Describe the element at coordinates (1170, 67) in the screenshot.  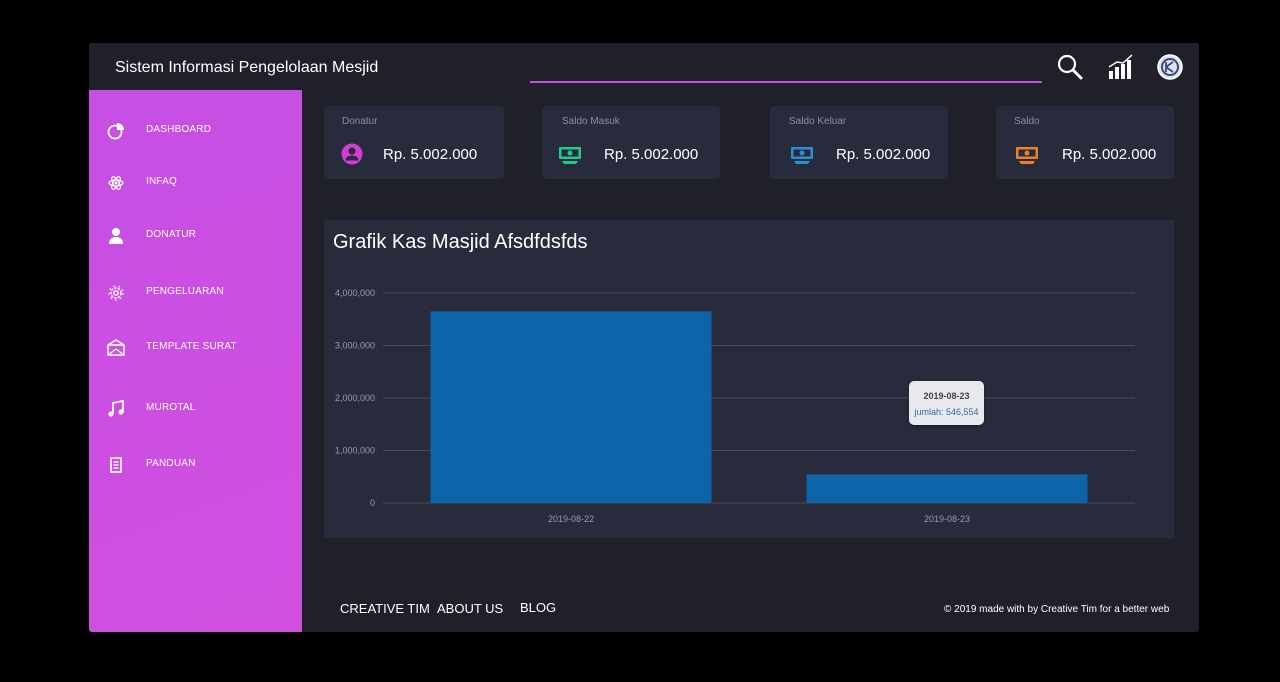
I see `logo-icon` at that location.